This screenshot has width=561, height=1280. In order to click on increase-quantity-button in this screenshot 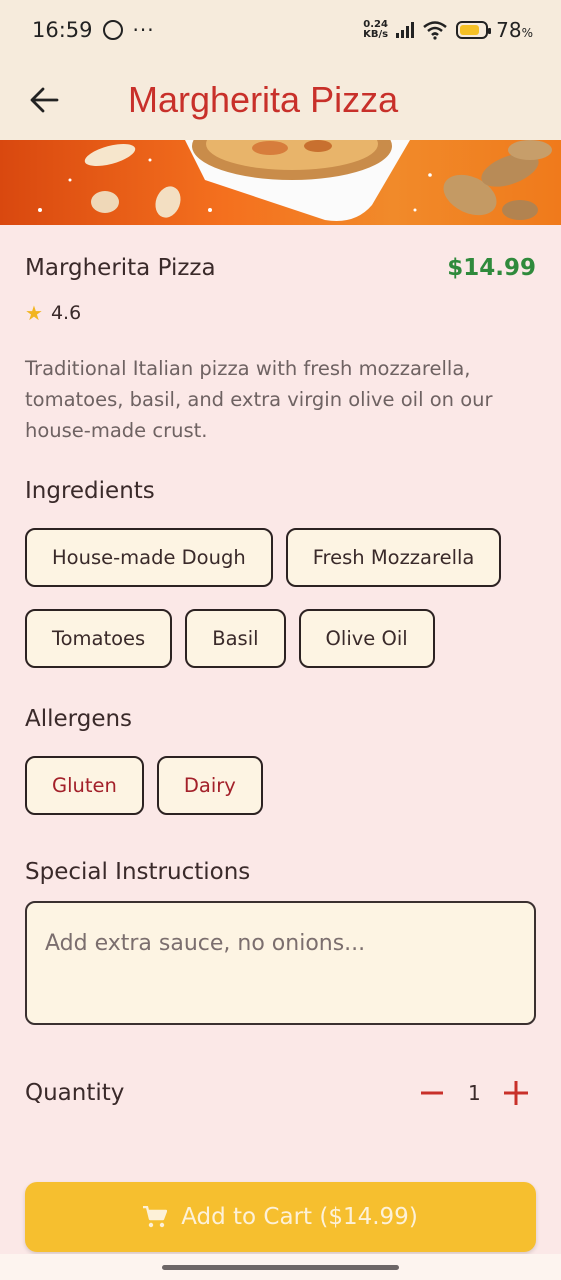, I will do `click(516, 1093)`.